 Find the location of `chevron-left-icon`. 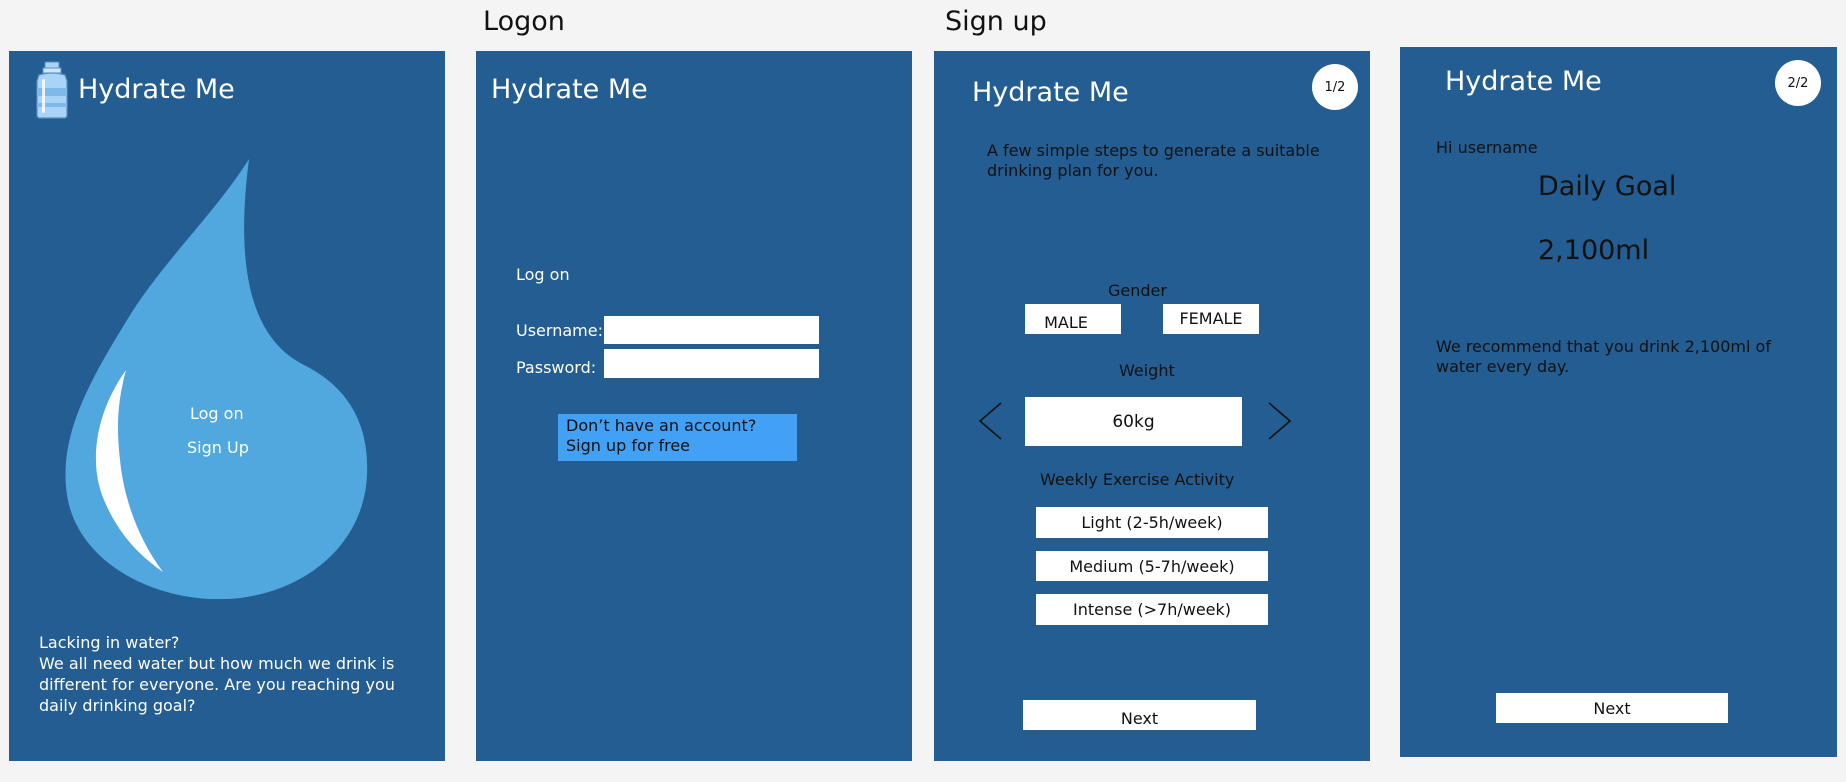

chevron-left-icon is located at coordinates (991, 421).